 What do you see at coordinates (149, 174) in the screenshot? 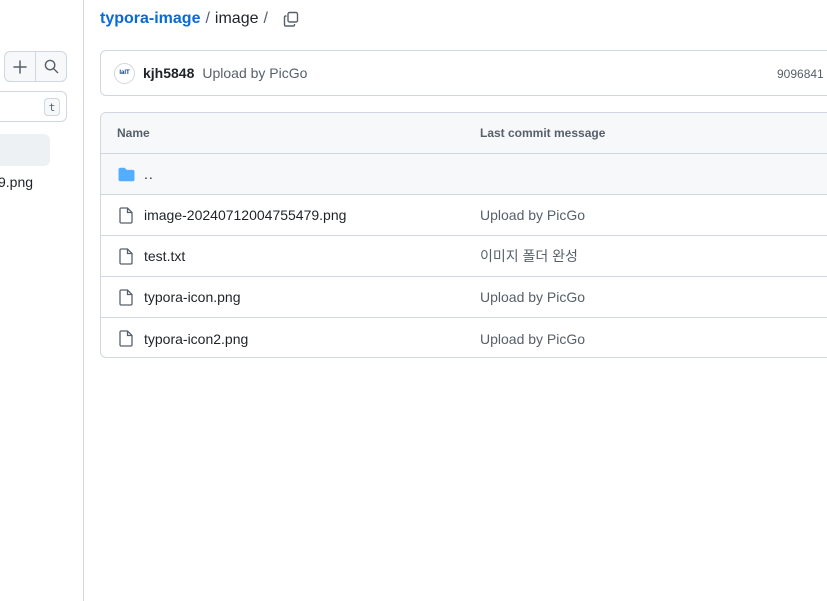
I see `parent-directory-link: ..` at bounding box center [149, 174].